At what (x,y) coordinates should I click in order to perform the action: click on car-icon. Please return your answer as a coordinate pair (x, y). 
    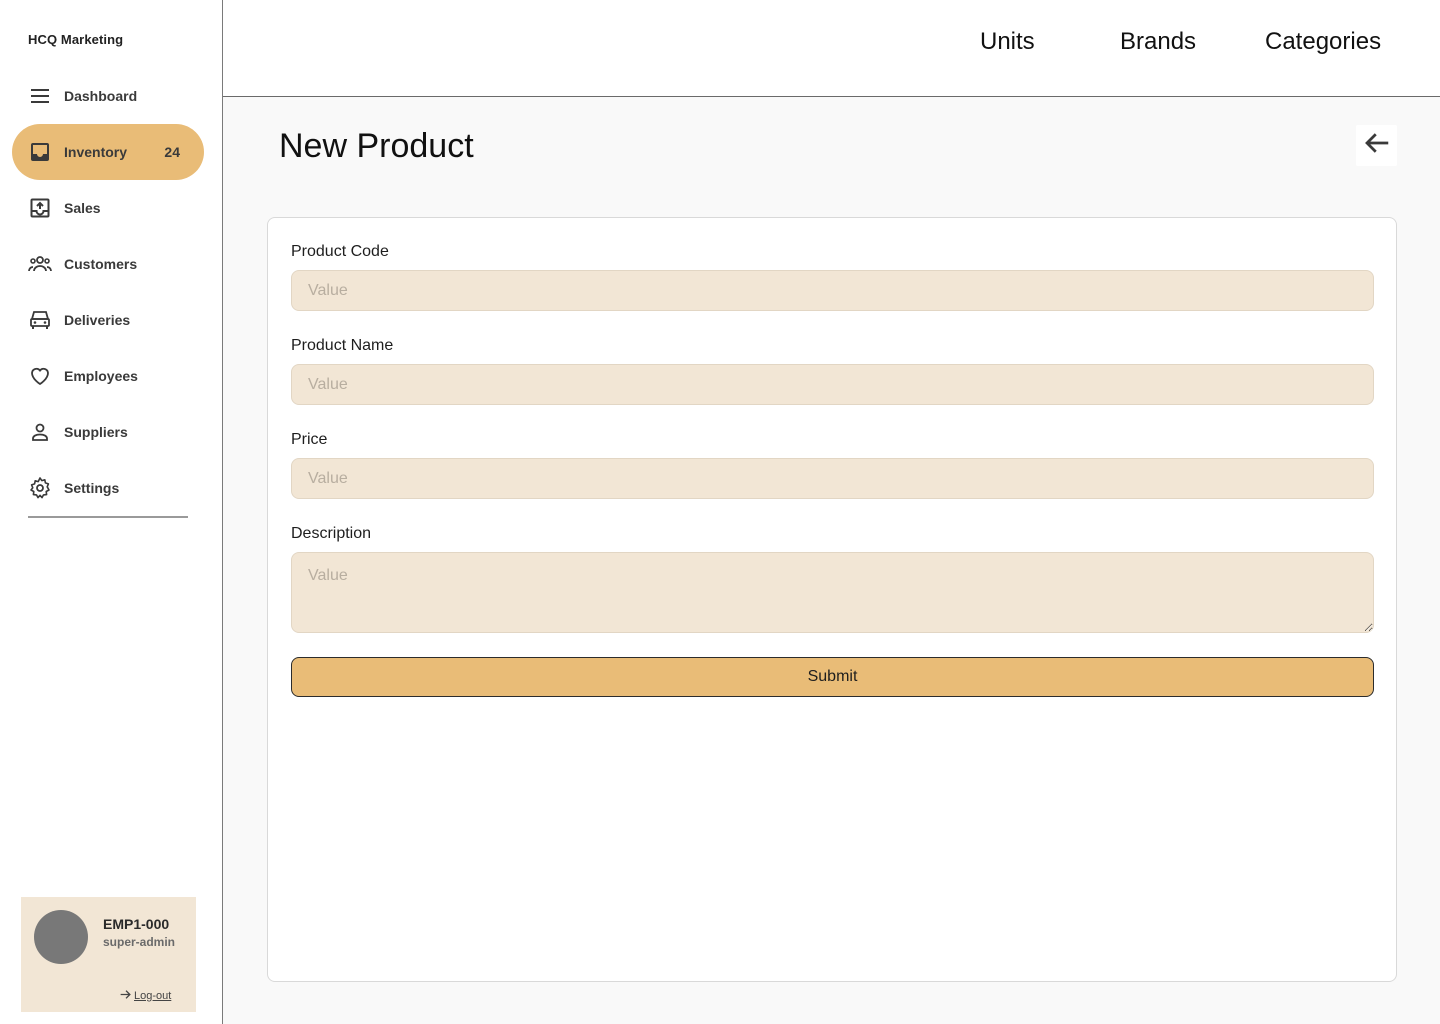
    Looking at the image, I should click on (40, 320).